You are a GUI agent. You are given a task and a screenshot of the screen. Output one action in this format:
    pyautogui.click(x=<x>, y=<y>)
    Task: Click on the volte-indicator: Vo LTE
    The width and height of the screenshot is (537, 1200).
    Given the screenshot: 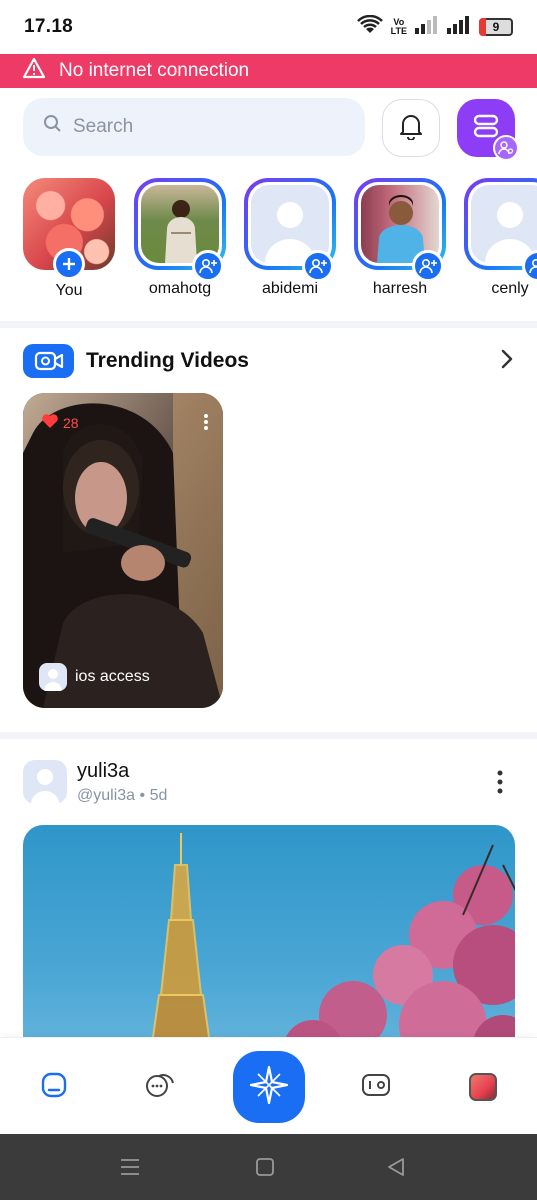 What is the action you would take?
    pyautogui.click(x=399, y=27)
    